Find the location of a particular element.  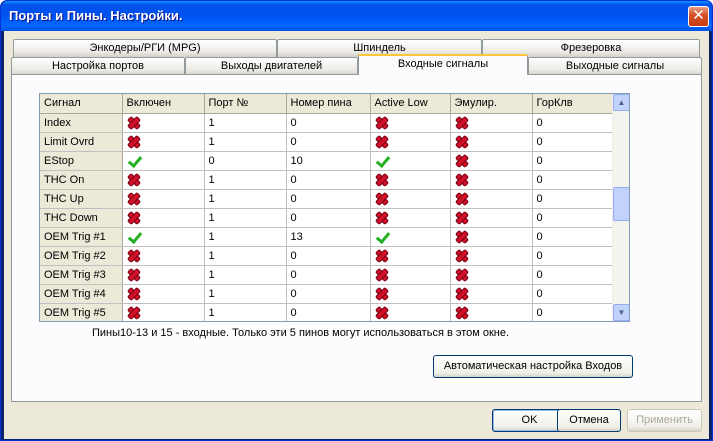

column-header-pin: Номер пина is located at coordinates (328, 104).